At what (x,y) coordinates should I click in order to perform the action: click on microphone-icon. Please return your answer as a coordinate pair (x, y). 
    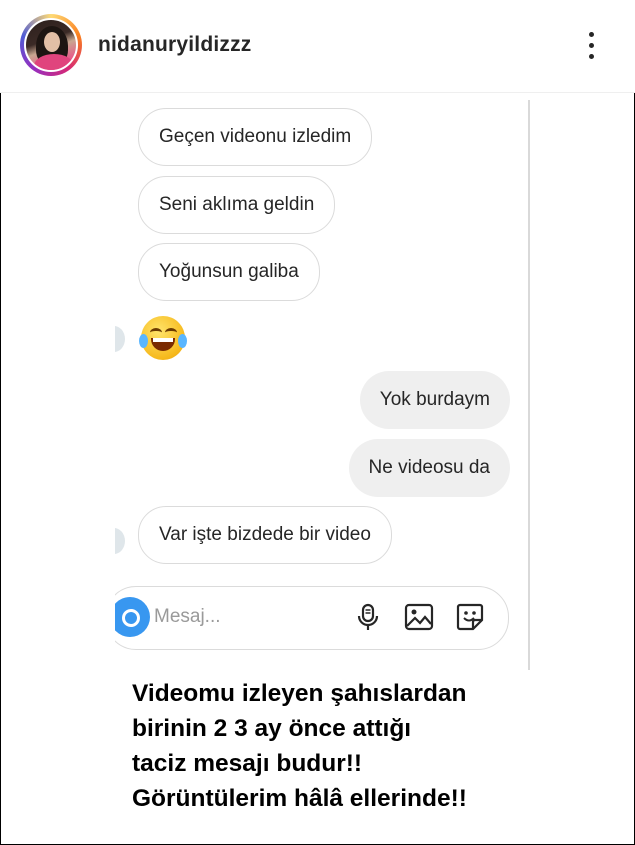
    Looking at the image, I should click on (368, 617).